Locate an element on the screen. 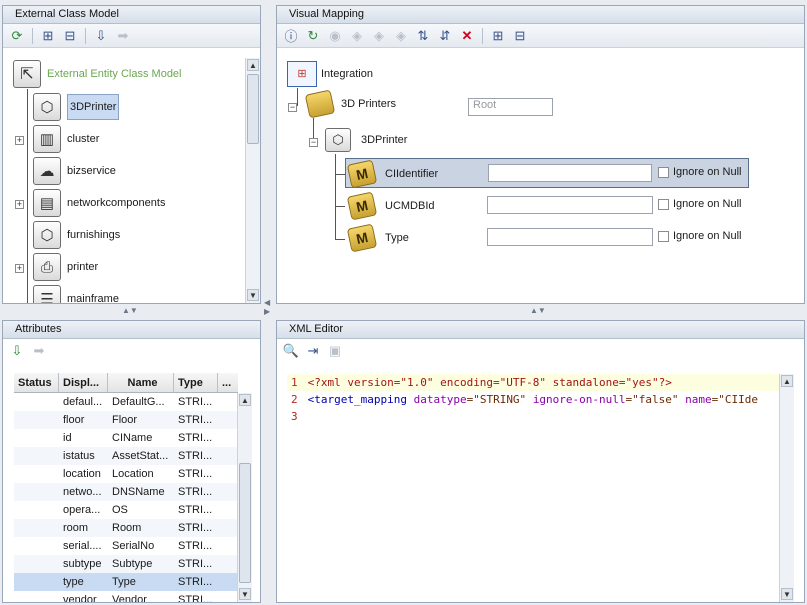 The image size is (807, 605). sort-ascending-icon: ⇅ is located at coordinates (423, 36).